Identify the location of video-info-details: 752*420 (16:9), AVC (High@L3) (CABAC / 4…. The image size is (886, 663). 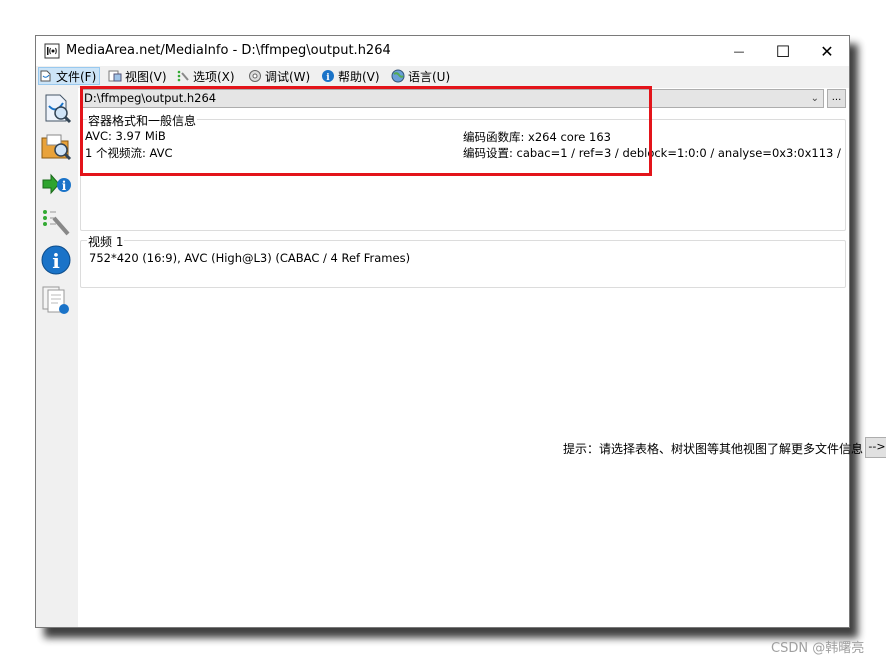
(250, 258).